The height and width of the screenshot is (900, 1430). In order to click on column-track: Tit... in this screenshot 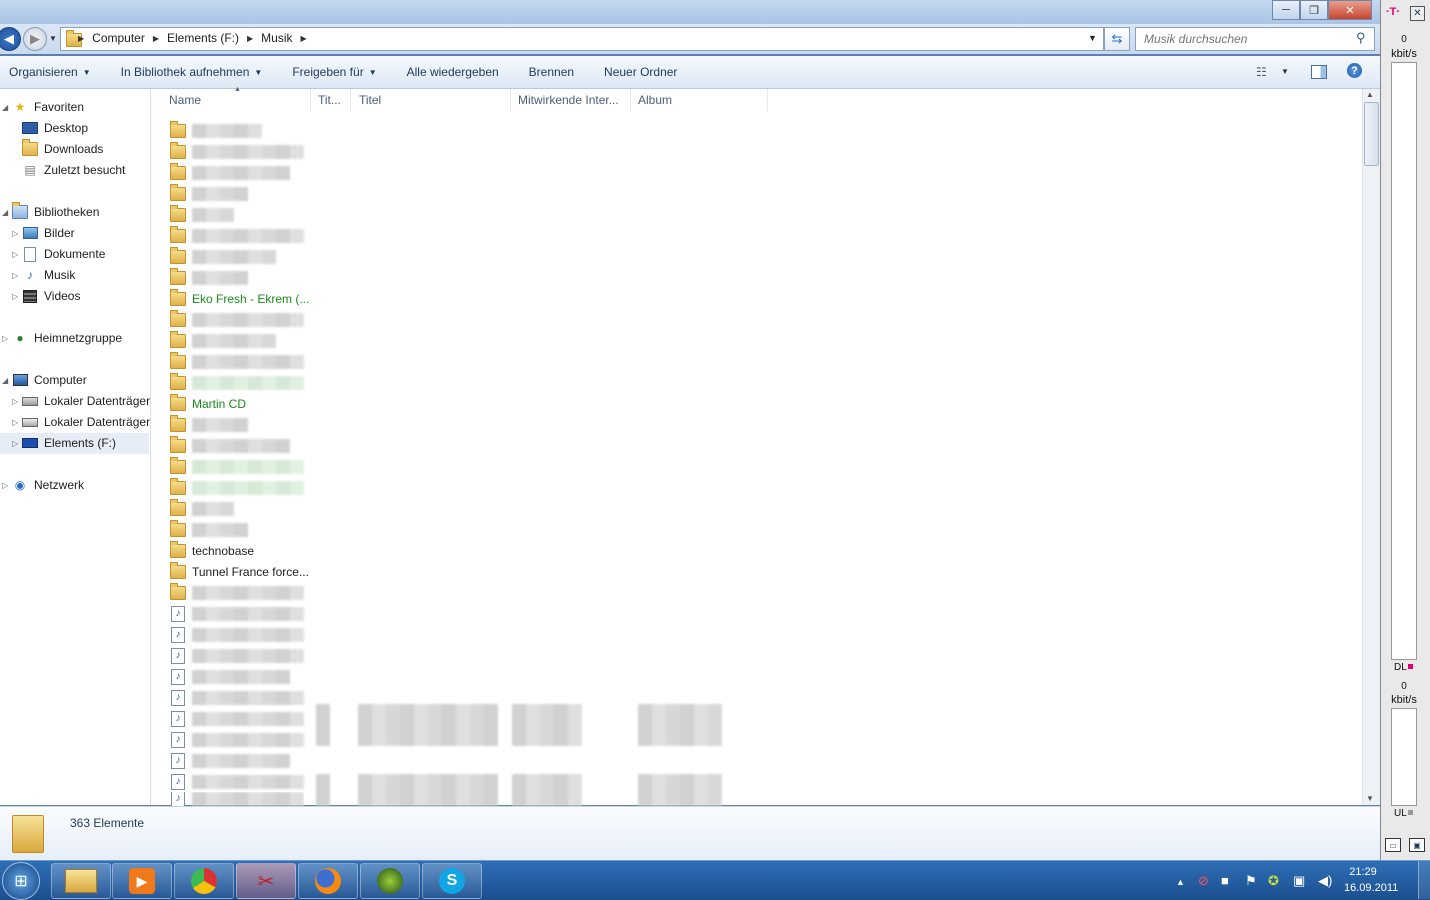, I will do `click(329, 100)`.